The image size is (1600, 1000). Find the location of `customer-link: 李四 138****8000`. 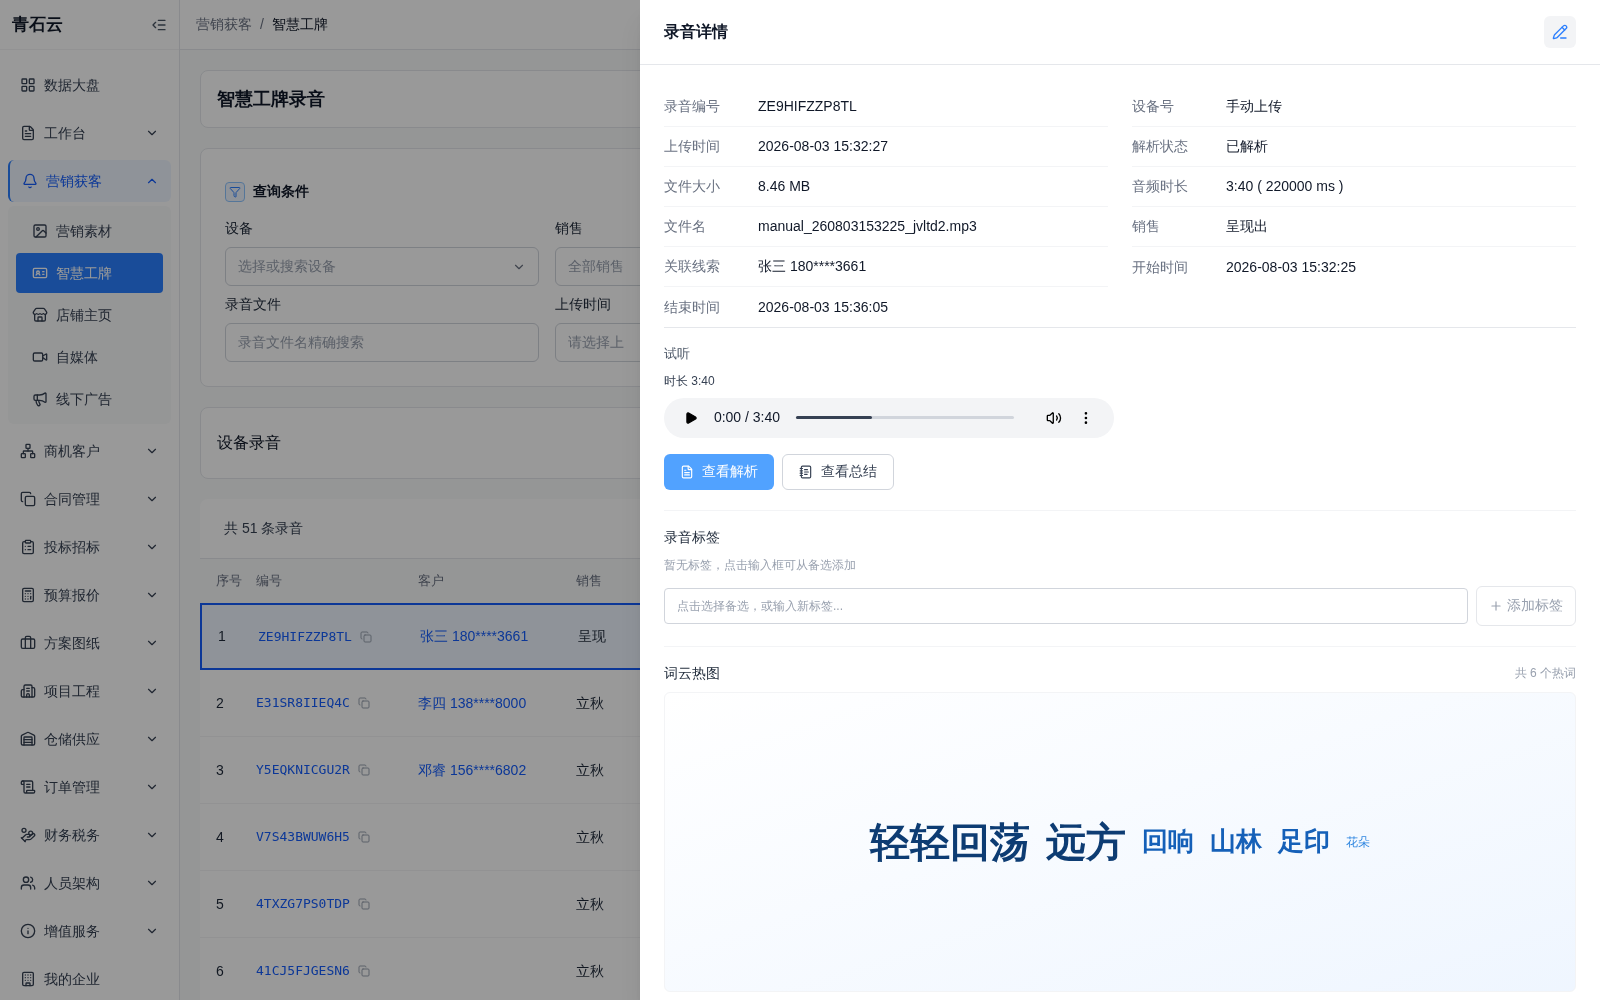

customer-link: 李四 138****8000 is located at coordinates (472, 702).